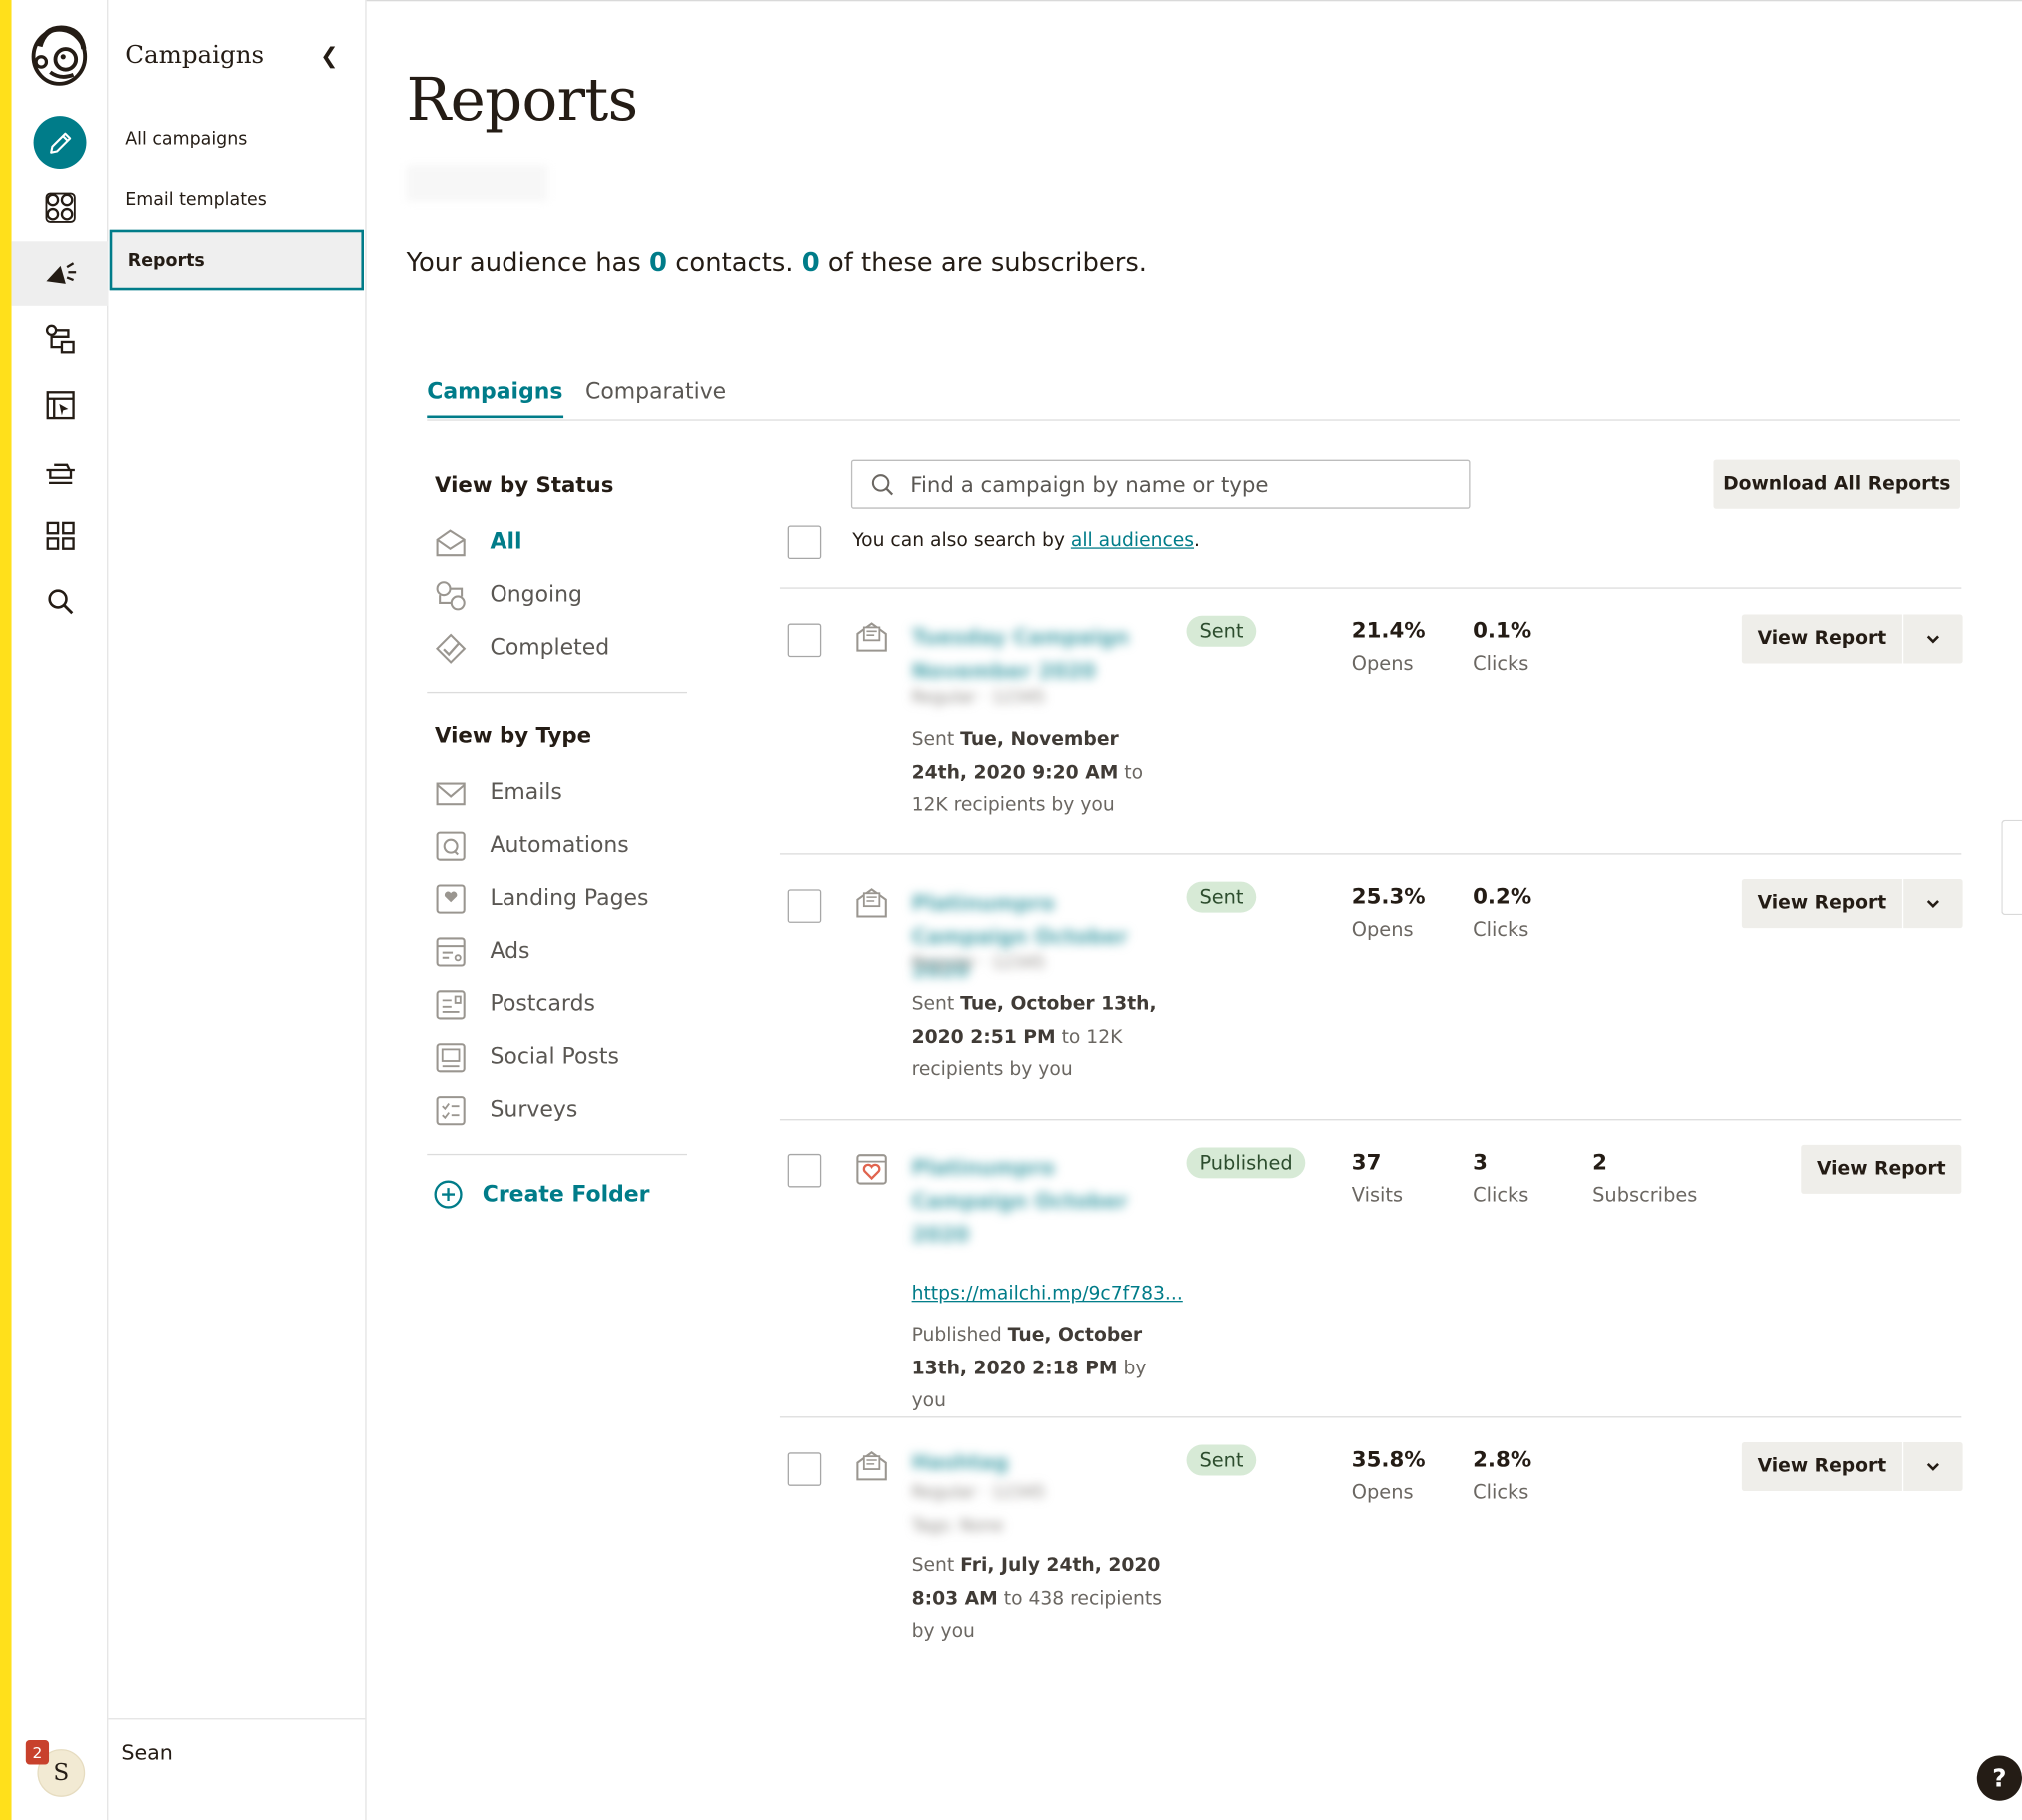 This screenshot has height=1820, width=2022. I want to click on stat-opens-value: 35.8%, so click(1388, 1460).